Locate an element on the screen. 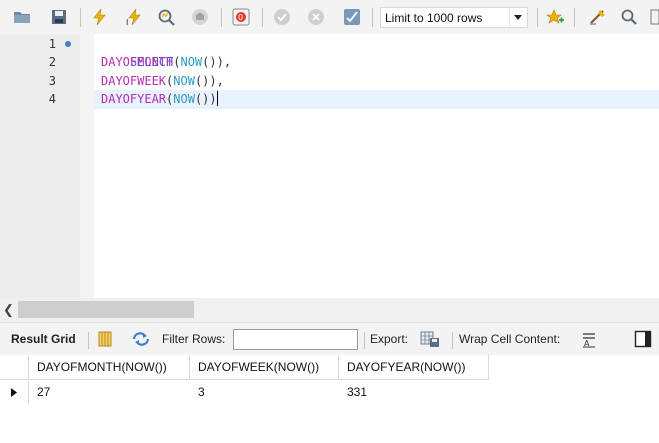 The width and height of the screenshot is (659, 443). line-number: 2 is located at coordinates (52, 62).